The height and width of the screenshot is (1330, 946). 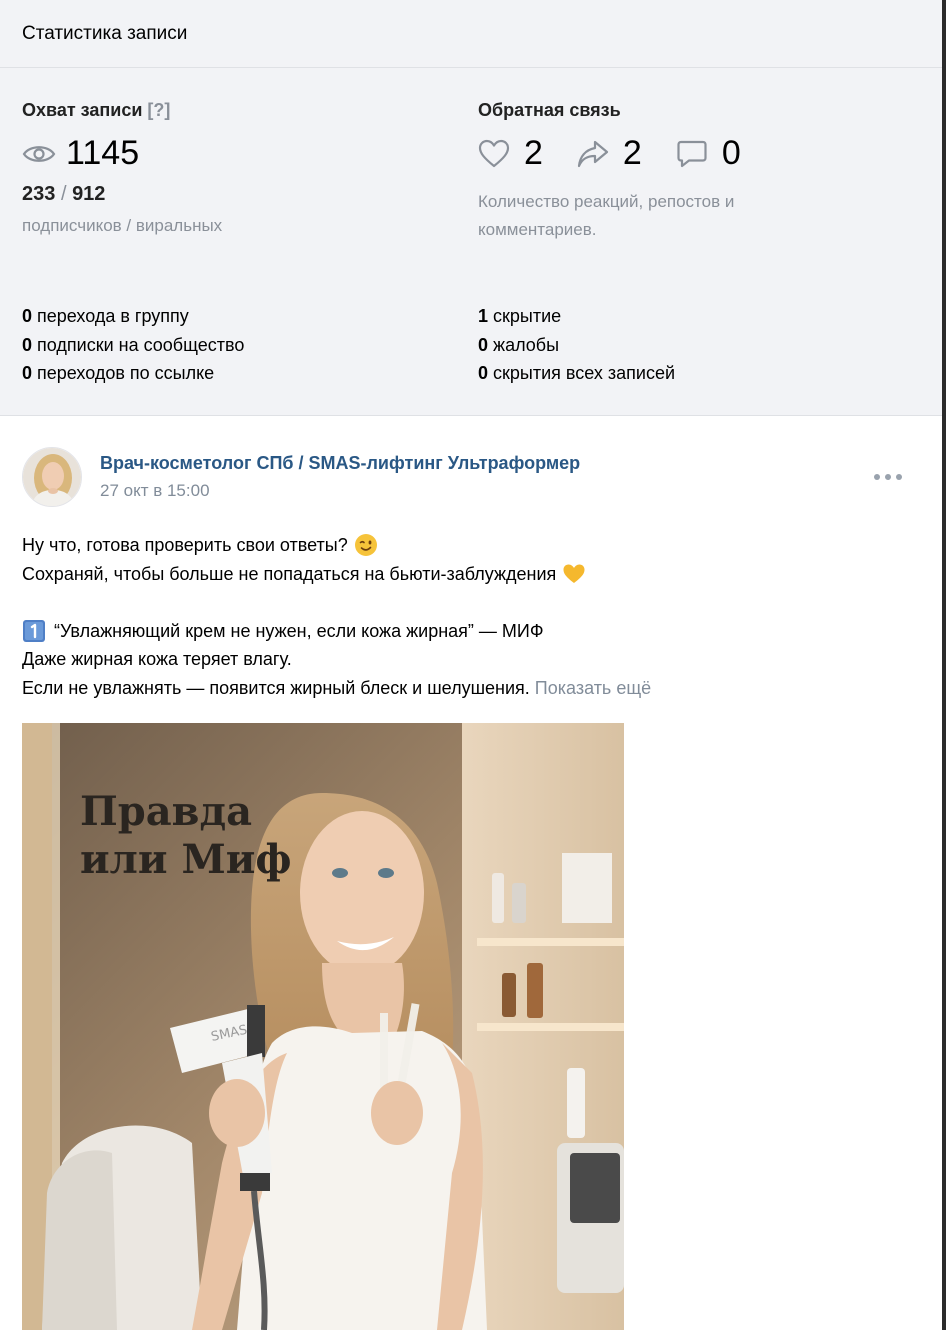 What do you see at coordinates (185, 545) in the screenshot?
I see `post-line-text: Ну что, готова проверить свои ответы?` at bounding box center [185, 545].